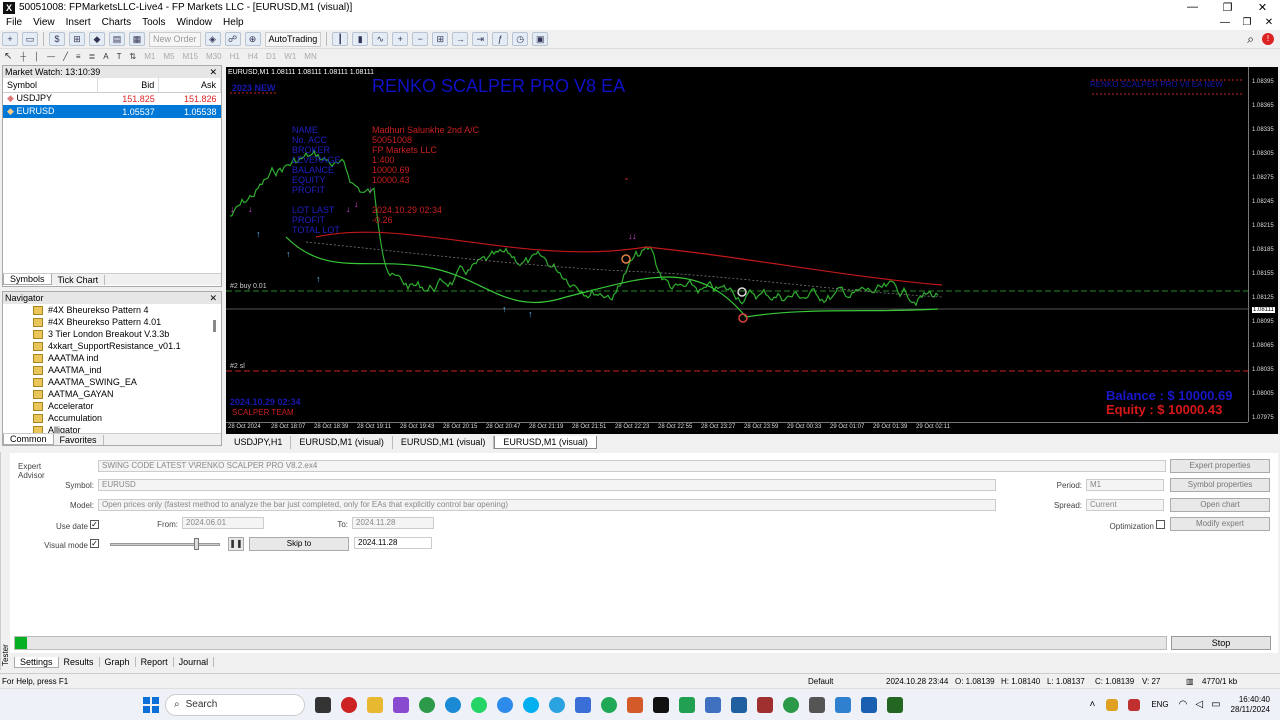 The height and width of the screenshot is (720, 1280). Describe the element at coordinates (236, 544) in the screenshot. I see `pause-button: ❚❚` at that location.